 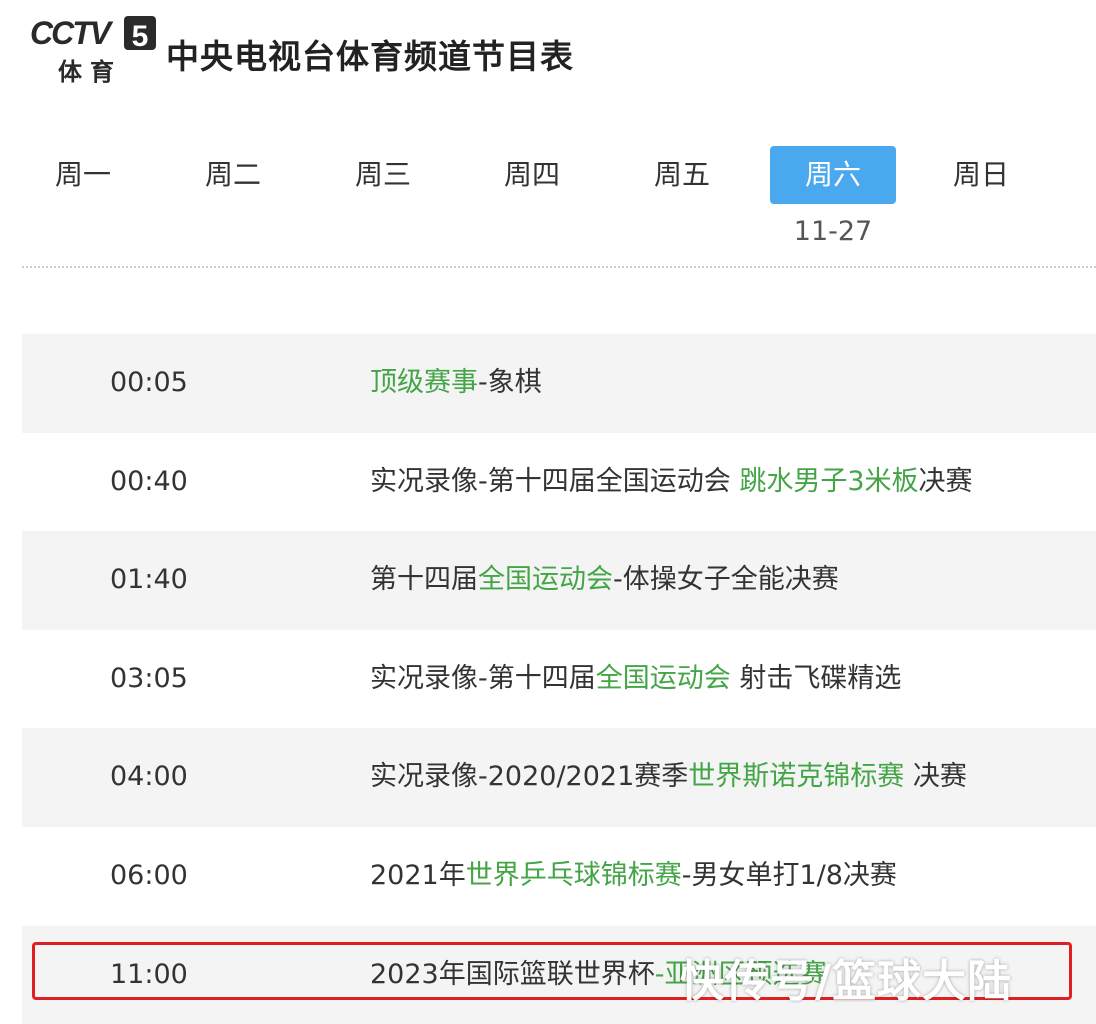 I want to click on schedule-row: 01:40 第十四届全国运动会-体操女子全能决赛, so click(x=559, y=580).